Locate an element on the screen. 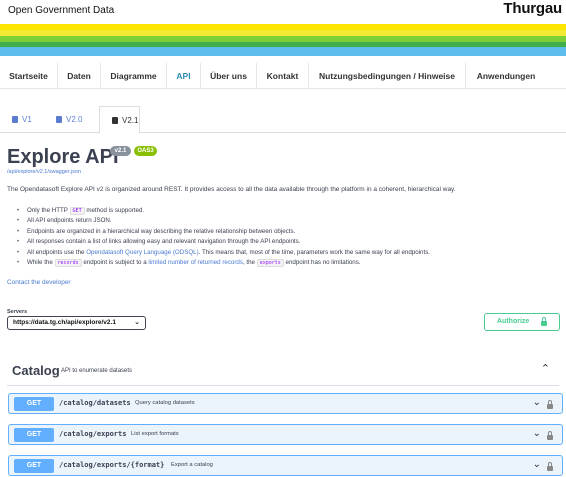 The image size is (566, 477). code-exports: exports is located at coordinates (270, 262).